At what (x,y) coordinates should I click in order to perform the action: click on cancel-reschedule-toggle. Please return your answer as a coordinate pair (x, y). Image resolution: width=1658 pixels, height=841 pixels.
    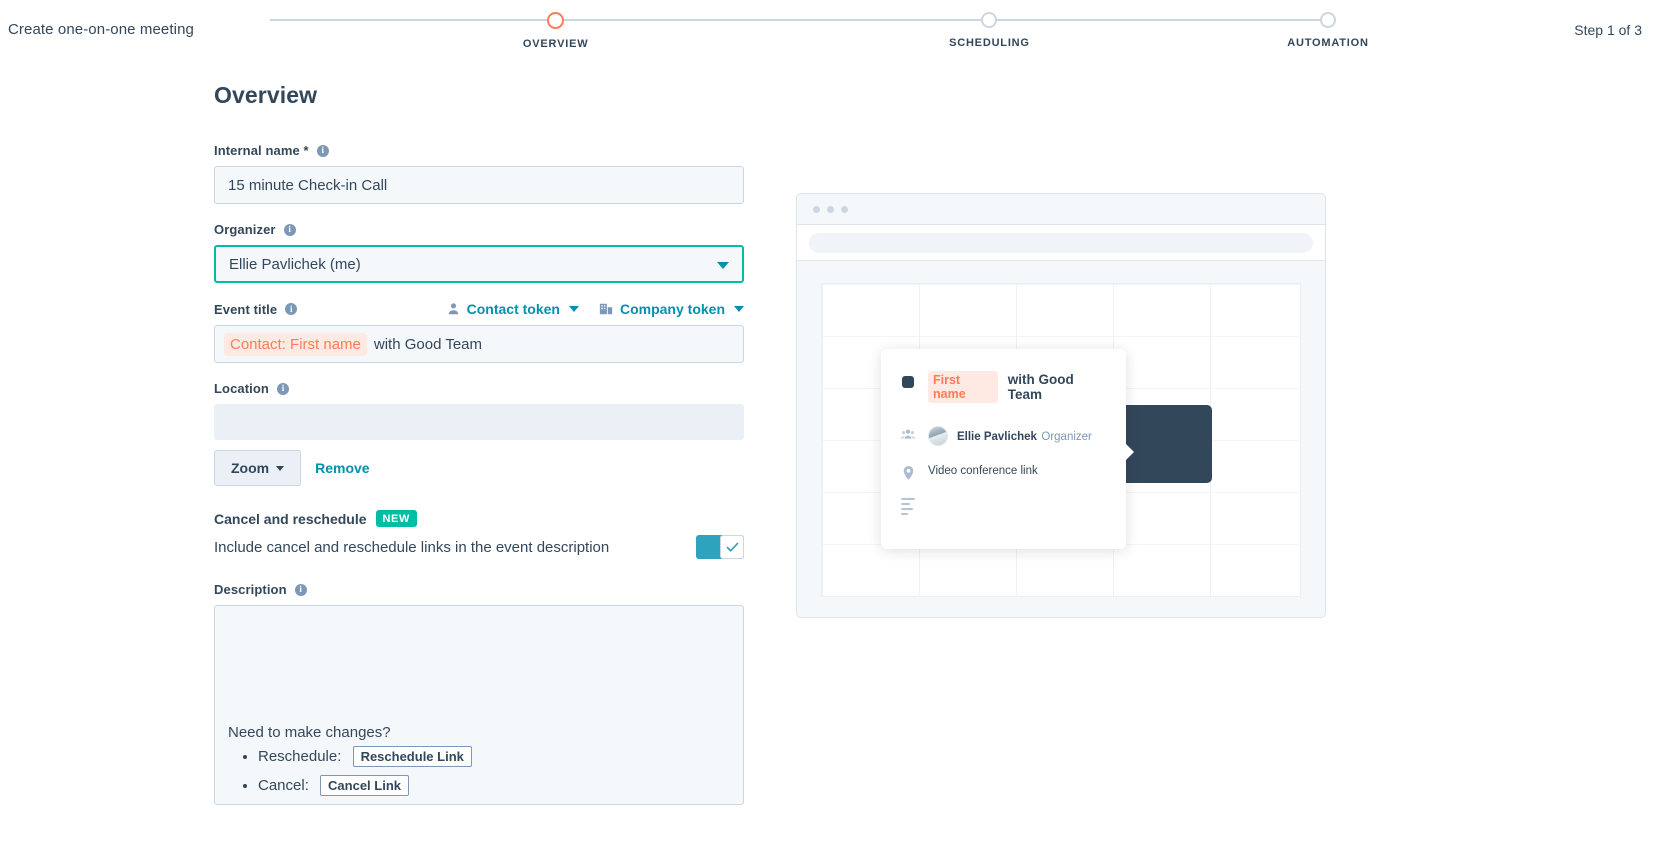
    Looking at the image, I should click on (720, 547).